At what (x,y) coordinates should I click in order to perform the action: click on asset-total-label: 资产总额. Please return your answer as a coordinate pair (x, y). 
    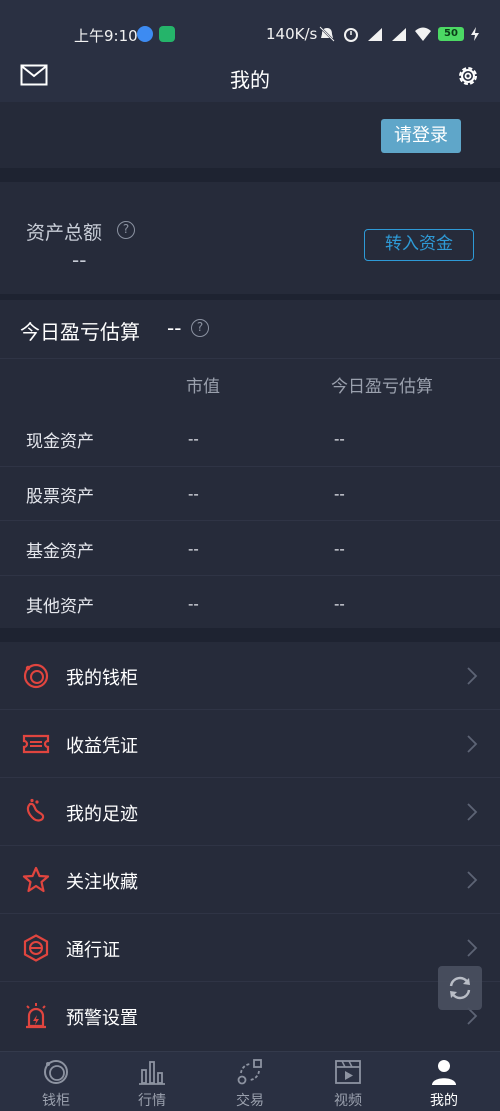
    Looking at the image, I should click on (64, 233).